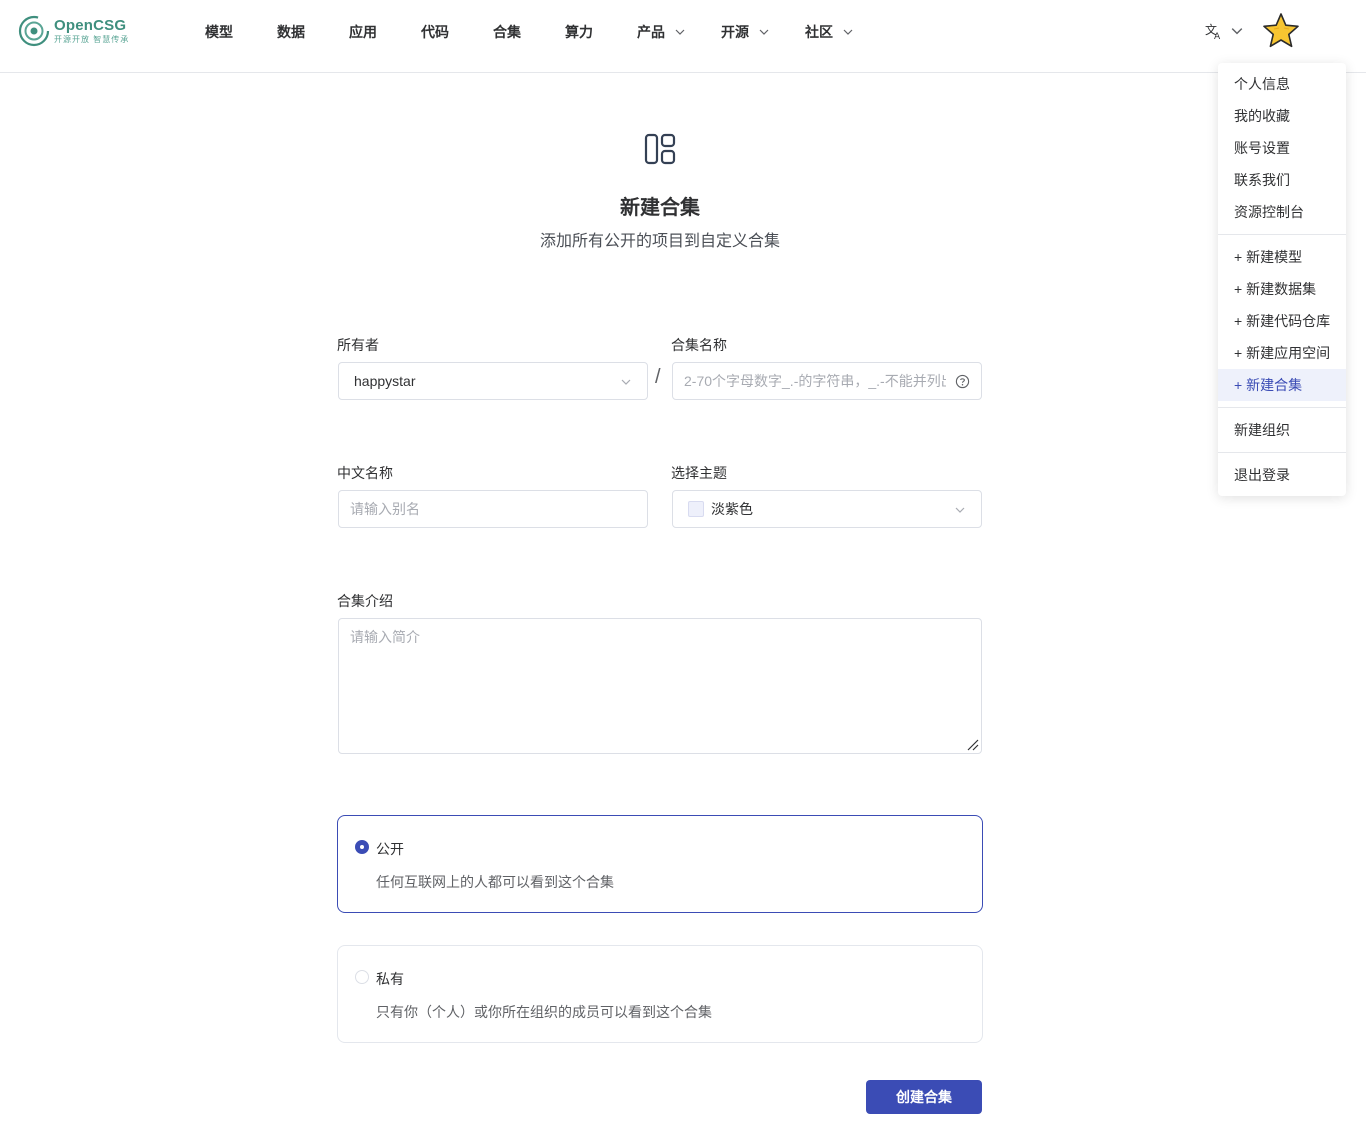 This screenshot has width=1366, height=1130. What do you see at coordinates (699, 473) in the screenshot?
I see `theme-label: 选择主题` at bounding box center [699, 473].